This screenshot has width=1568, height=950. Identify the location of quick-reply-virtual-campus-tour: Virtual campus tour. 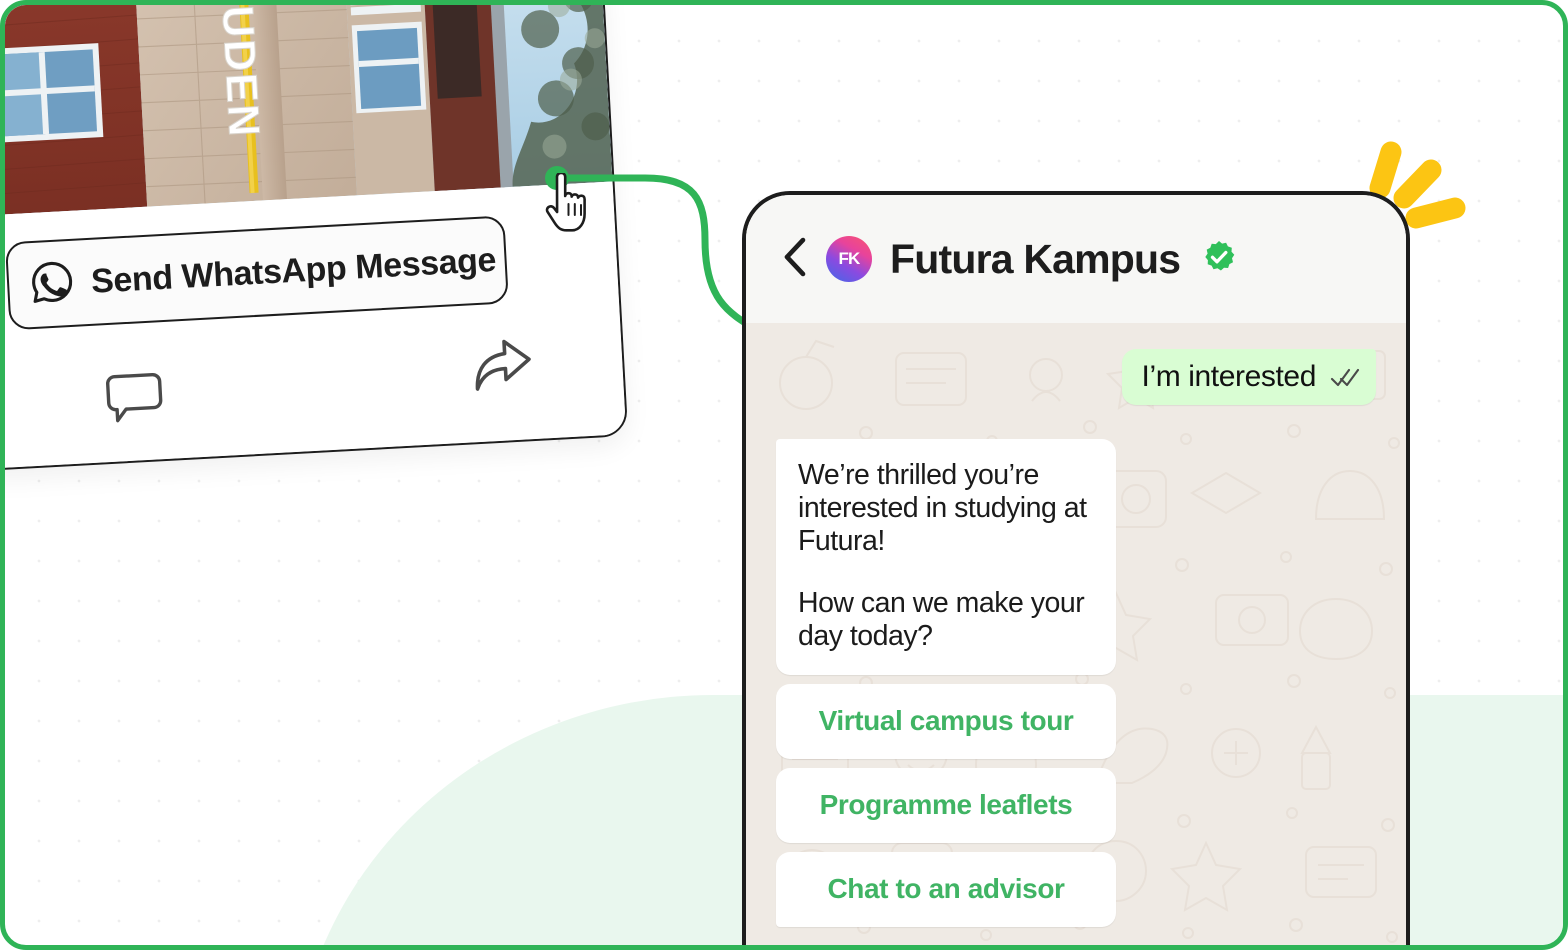
(946, 721).